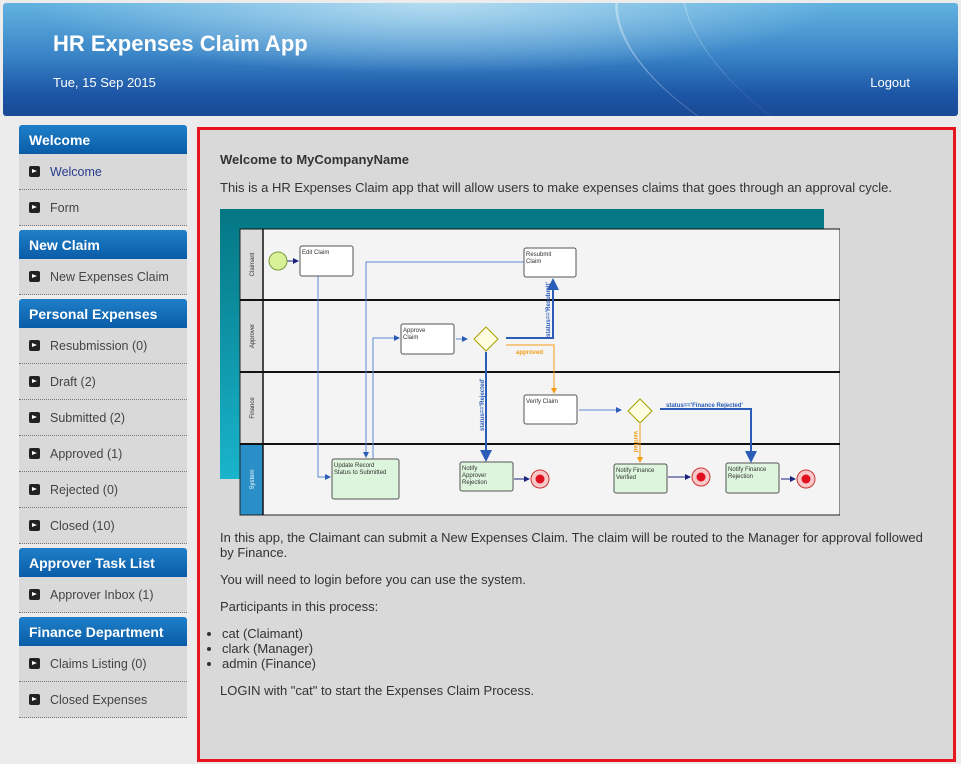 The width and height of the screenshot is (961, 764). I want to click on task-label: Resubmit, so click(539, 255).